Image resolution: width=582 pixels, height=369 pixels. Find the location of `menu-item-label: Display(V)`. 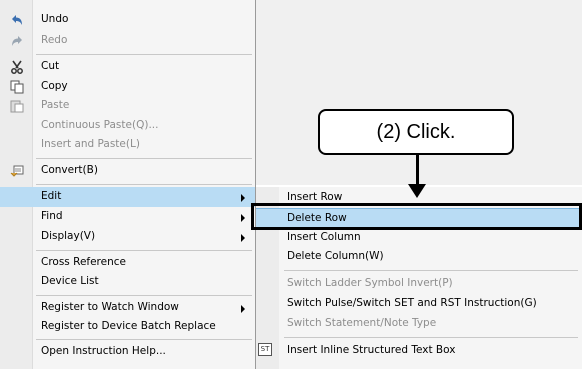

menu-item-label: Display(V) is located at coordinates (68, 236).